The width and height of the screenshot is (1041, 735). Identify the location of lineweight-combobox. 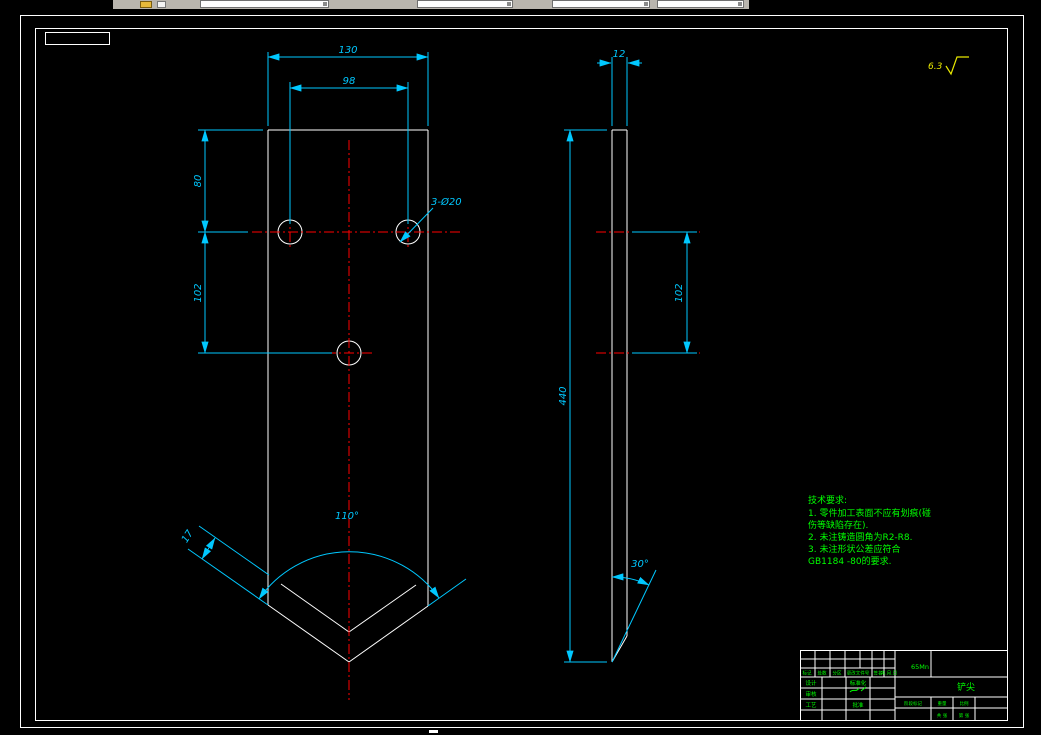
(700, 4).